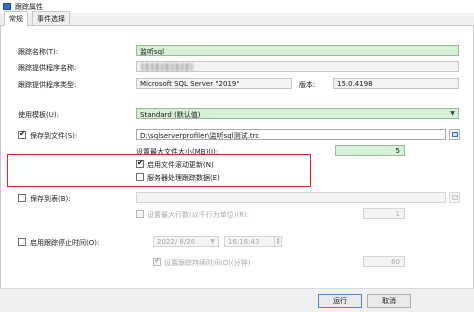 The image size is (474, 312). Describe the element at coordinates (291, 197) in the screenshot. I see `save-table-input` at that location.